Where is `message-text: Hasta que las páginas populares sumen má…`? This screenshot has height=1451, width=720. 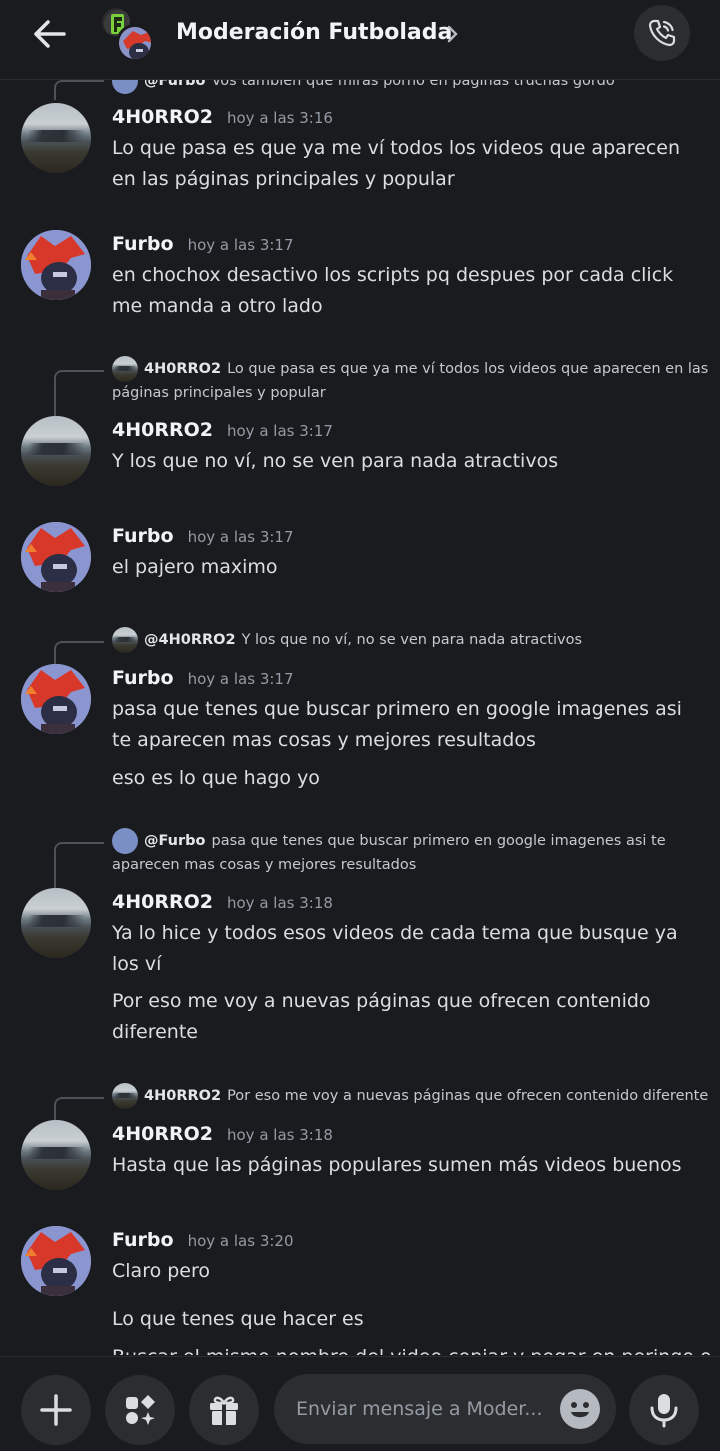
message-text: Hasta que las páginas populares sumen má… is located at coordinates (397, 1165).